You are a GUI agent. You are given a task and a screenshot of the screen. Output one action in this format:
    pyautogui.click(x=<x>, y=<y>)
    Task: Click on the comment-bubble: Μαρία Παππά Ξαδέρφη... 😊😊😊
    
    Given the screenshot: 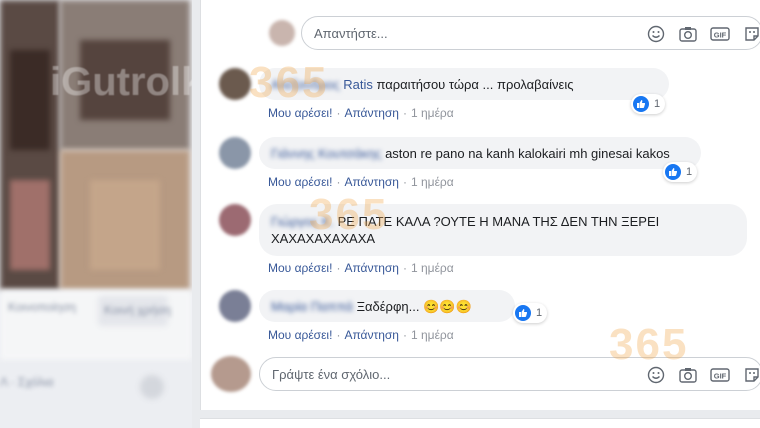 What is the action you would take?
    pyautogui.click(x=387, y=306)
    